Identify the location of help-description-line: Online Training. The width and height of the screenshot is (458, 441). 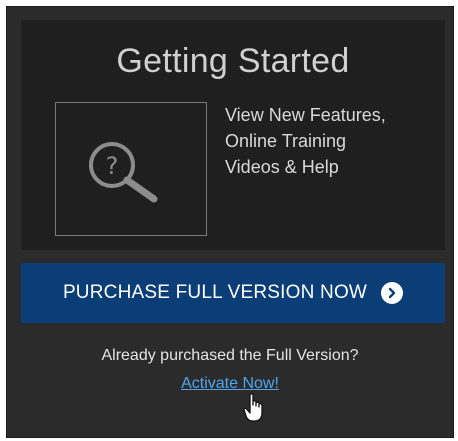
(286, 141).